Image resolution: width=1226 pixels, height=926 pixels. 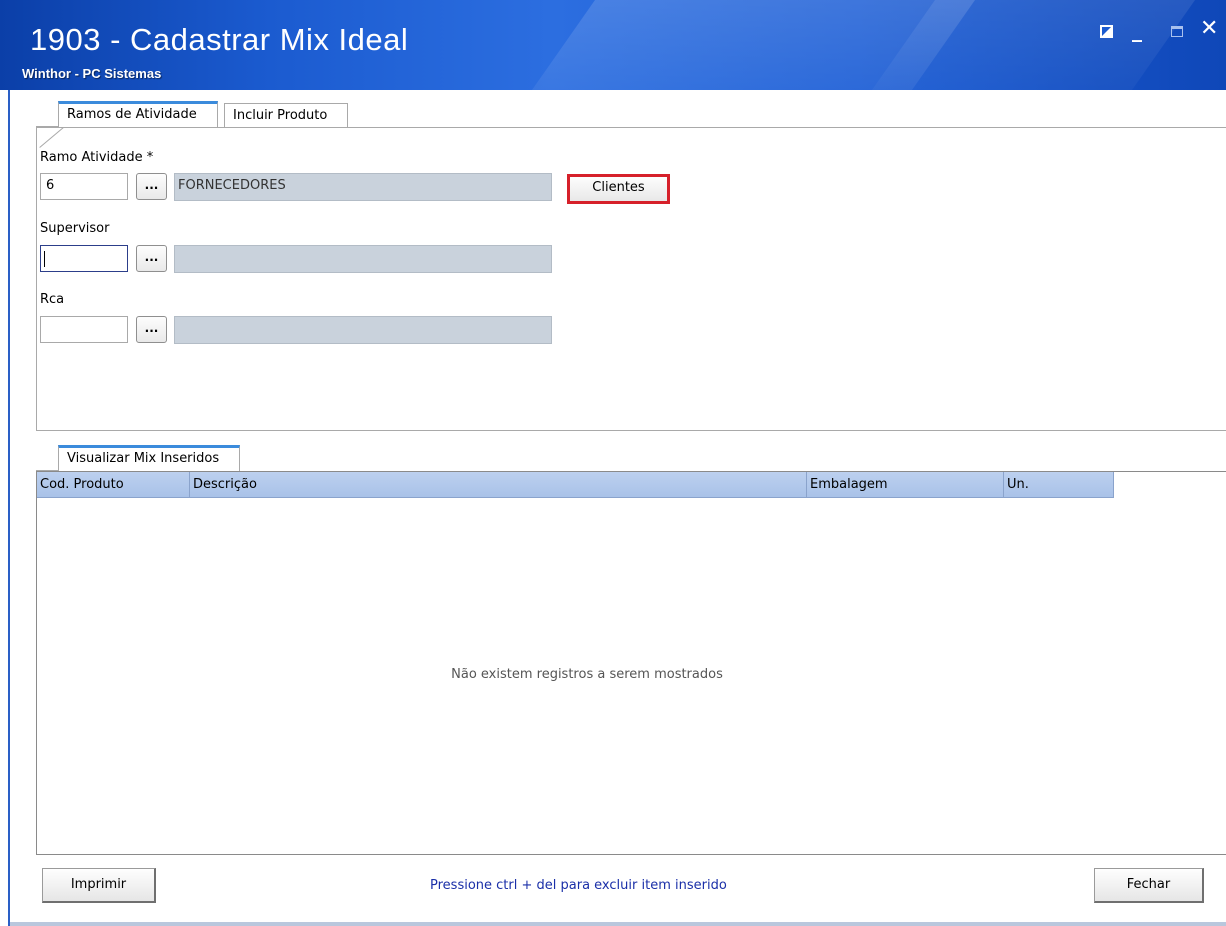 I want to click on ramo-atividade-description: FORNECEDORES, so click(x=363, y=187).